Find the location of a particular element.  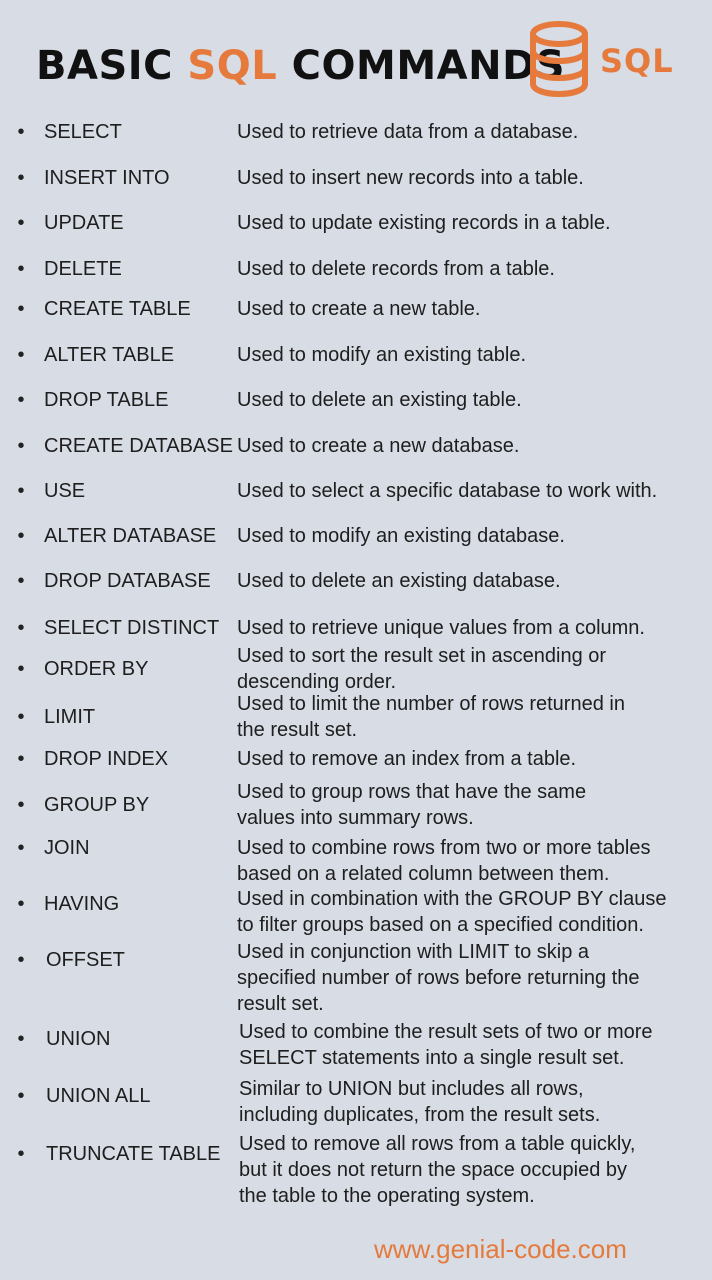

command-description: Used to delete an existing table. is located at coordinates (379, 400).